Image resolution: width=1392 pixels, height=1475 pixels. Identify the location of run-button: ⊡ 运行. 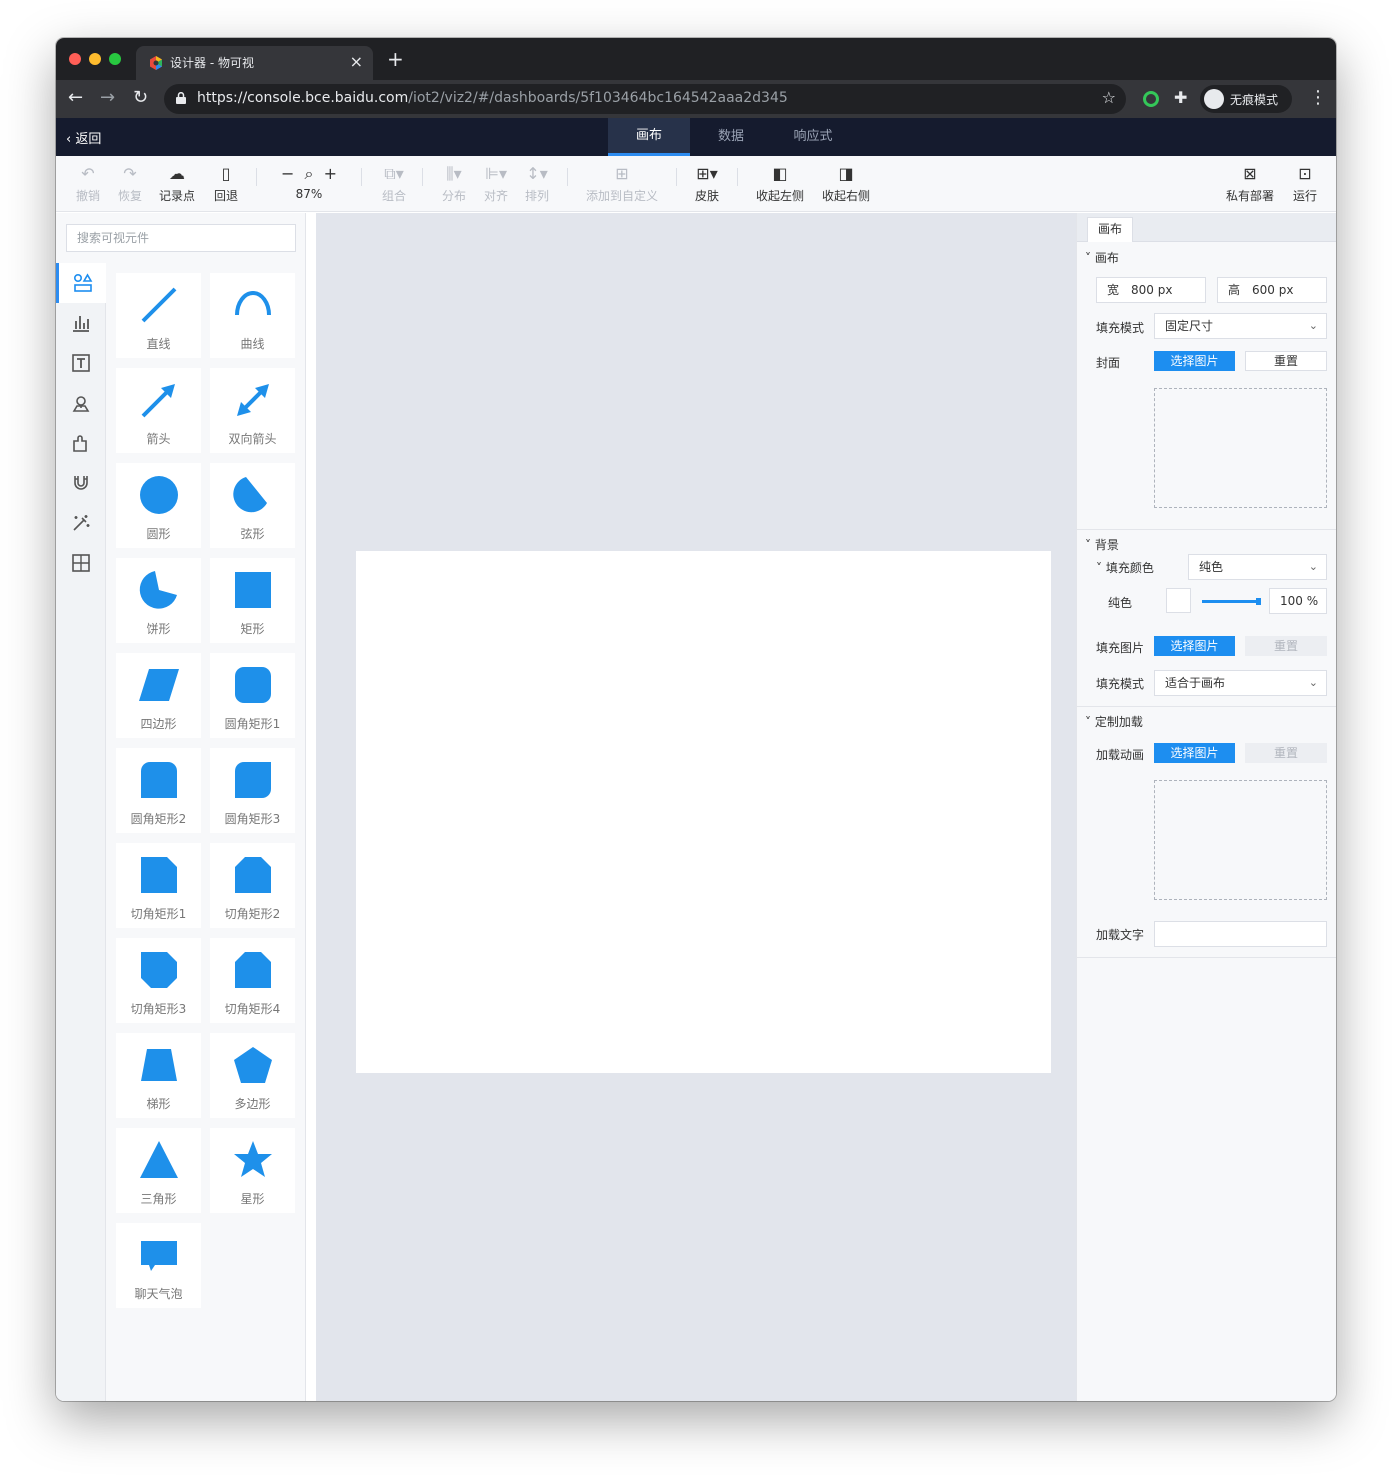
(1305, 184).